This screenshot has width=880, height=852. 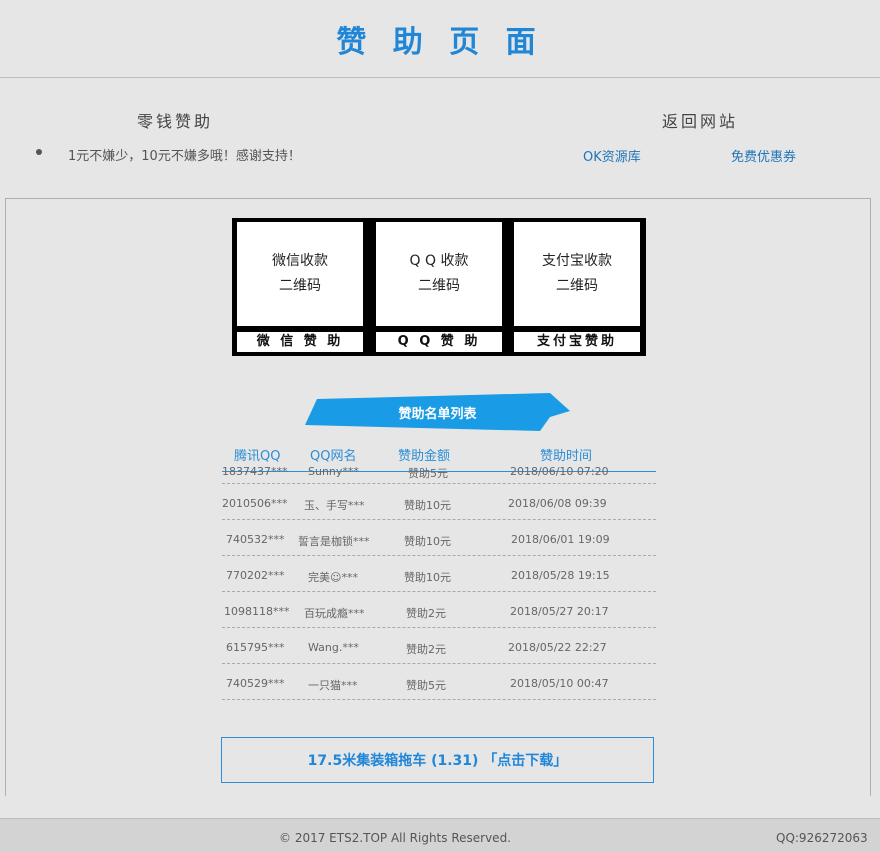 I want to click on row-qq: 770202***, so click(x=255, y=575).